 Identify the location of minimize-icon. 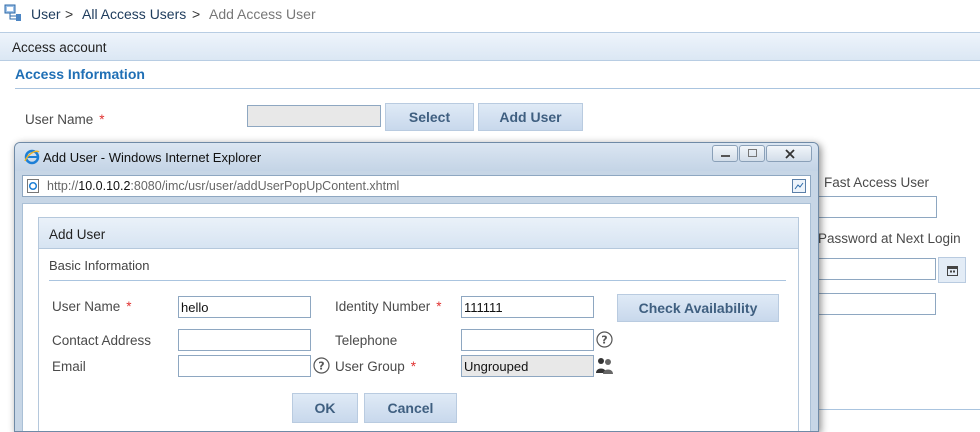
(725, 156).